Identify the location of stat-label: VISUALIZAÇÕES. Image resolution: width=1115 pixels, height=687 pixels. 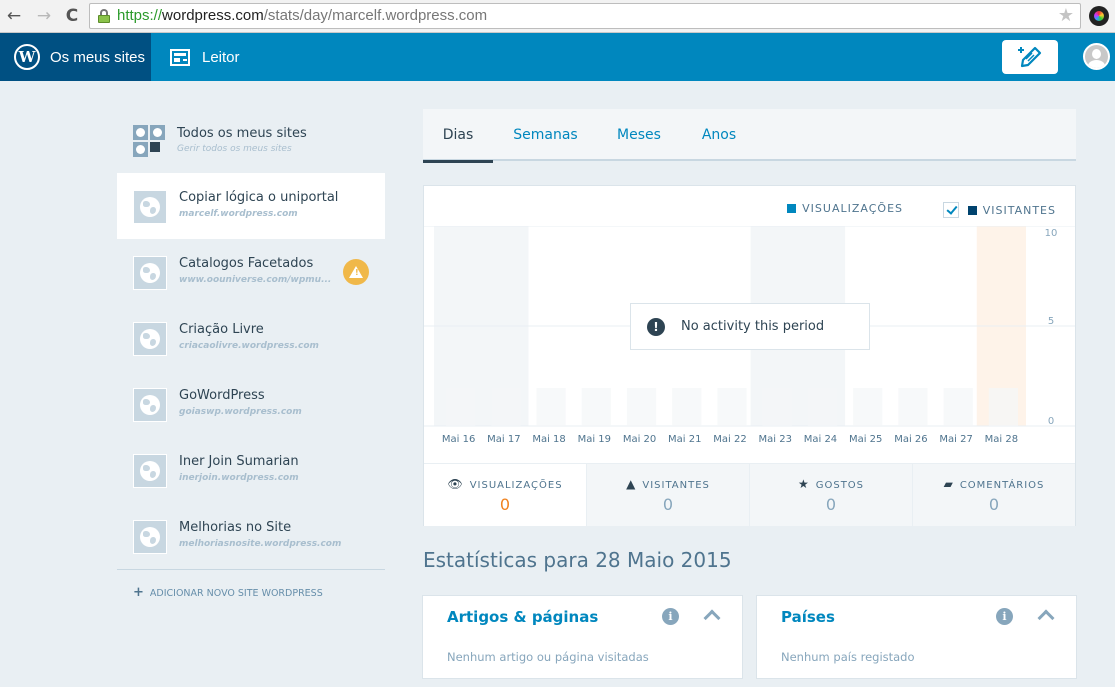
(516, 485).